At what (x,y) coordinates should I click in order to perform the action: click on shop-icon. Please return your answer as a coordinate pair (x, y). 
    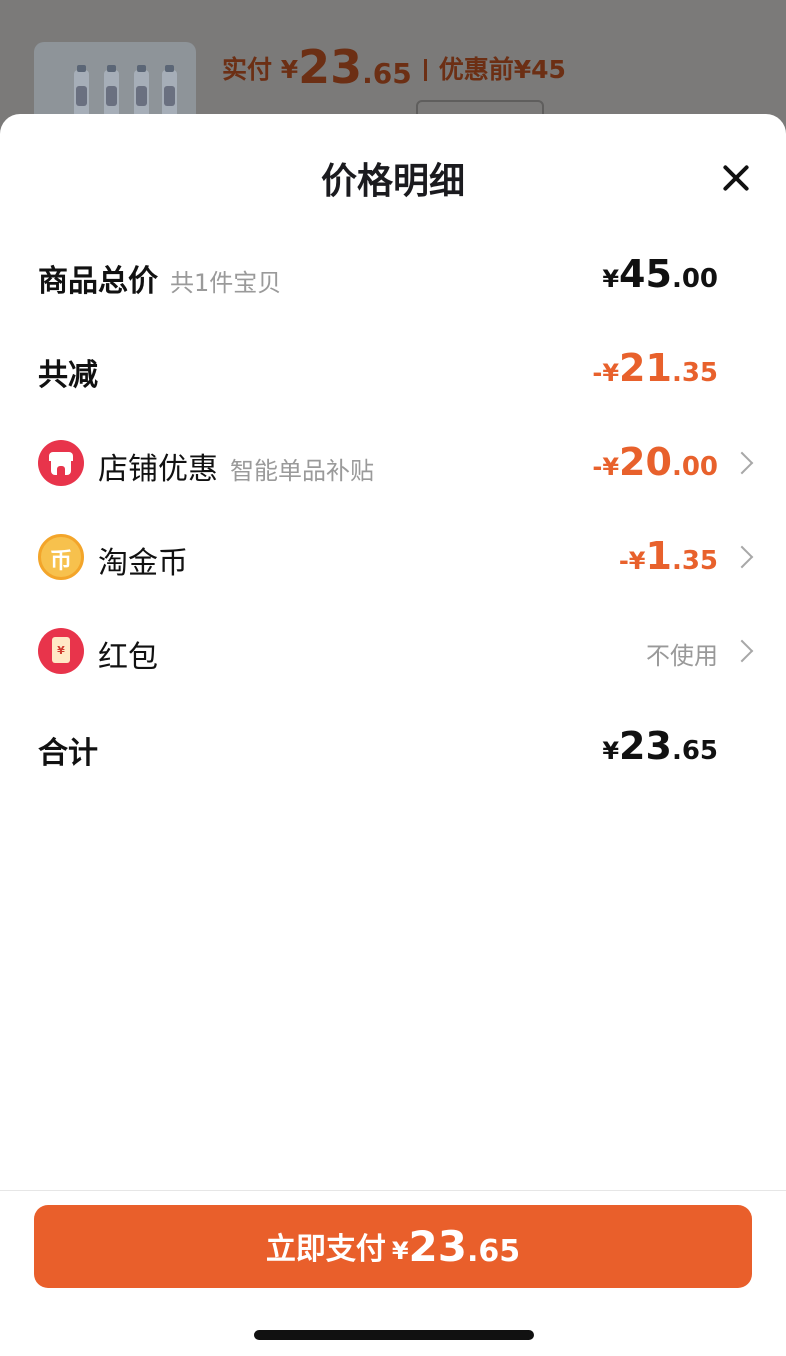
    Looking at the image, I should click on (61, 463).